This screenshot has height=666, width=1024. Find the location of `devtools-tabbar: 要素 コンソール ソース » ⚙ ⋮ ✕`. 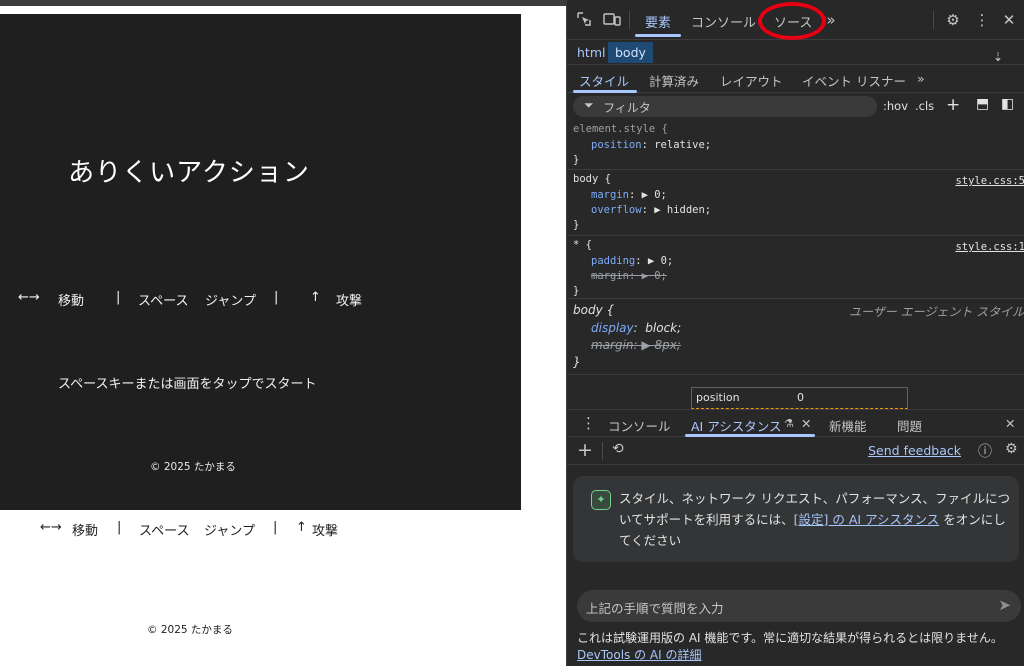

devtools-tabbar: 要素 コンソール ソース » ⚙ ⋮ ✕ is located at coordinates (795, 20).